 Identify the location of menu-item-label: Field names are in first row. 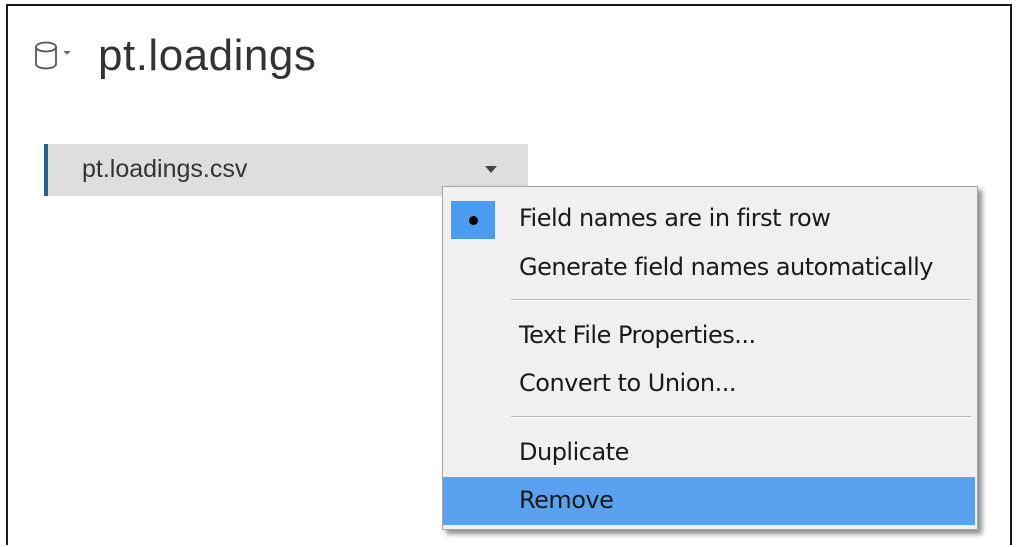
(675, 218).